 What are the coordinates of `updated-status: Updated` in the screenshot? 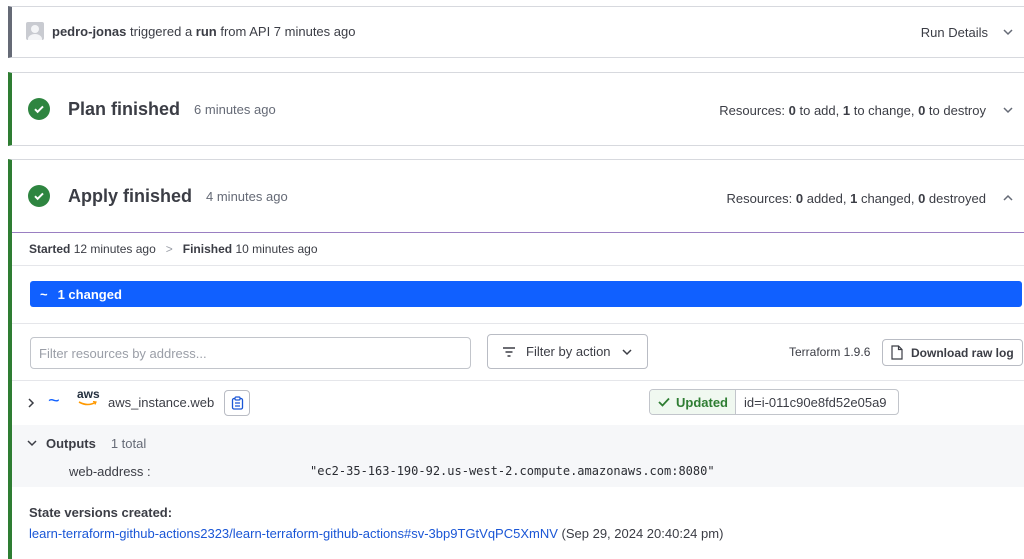 It's located at (693, 402).